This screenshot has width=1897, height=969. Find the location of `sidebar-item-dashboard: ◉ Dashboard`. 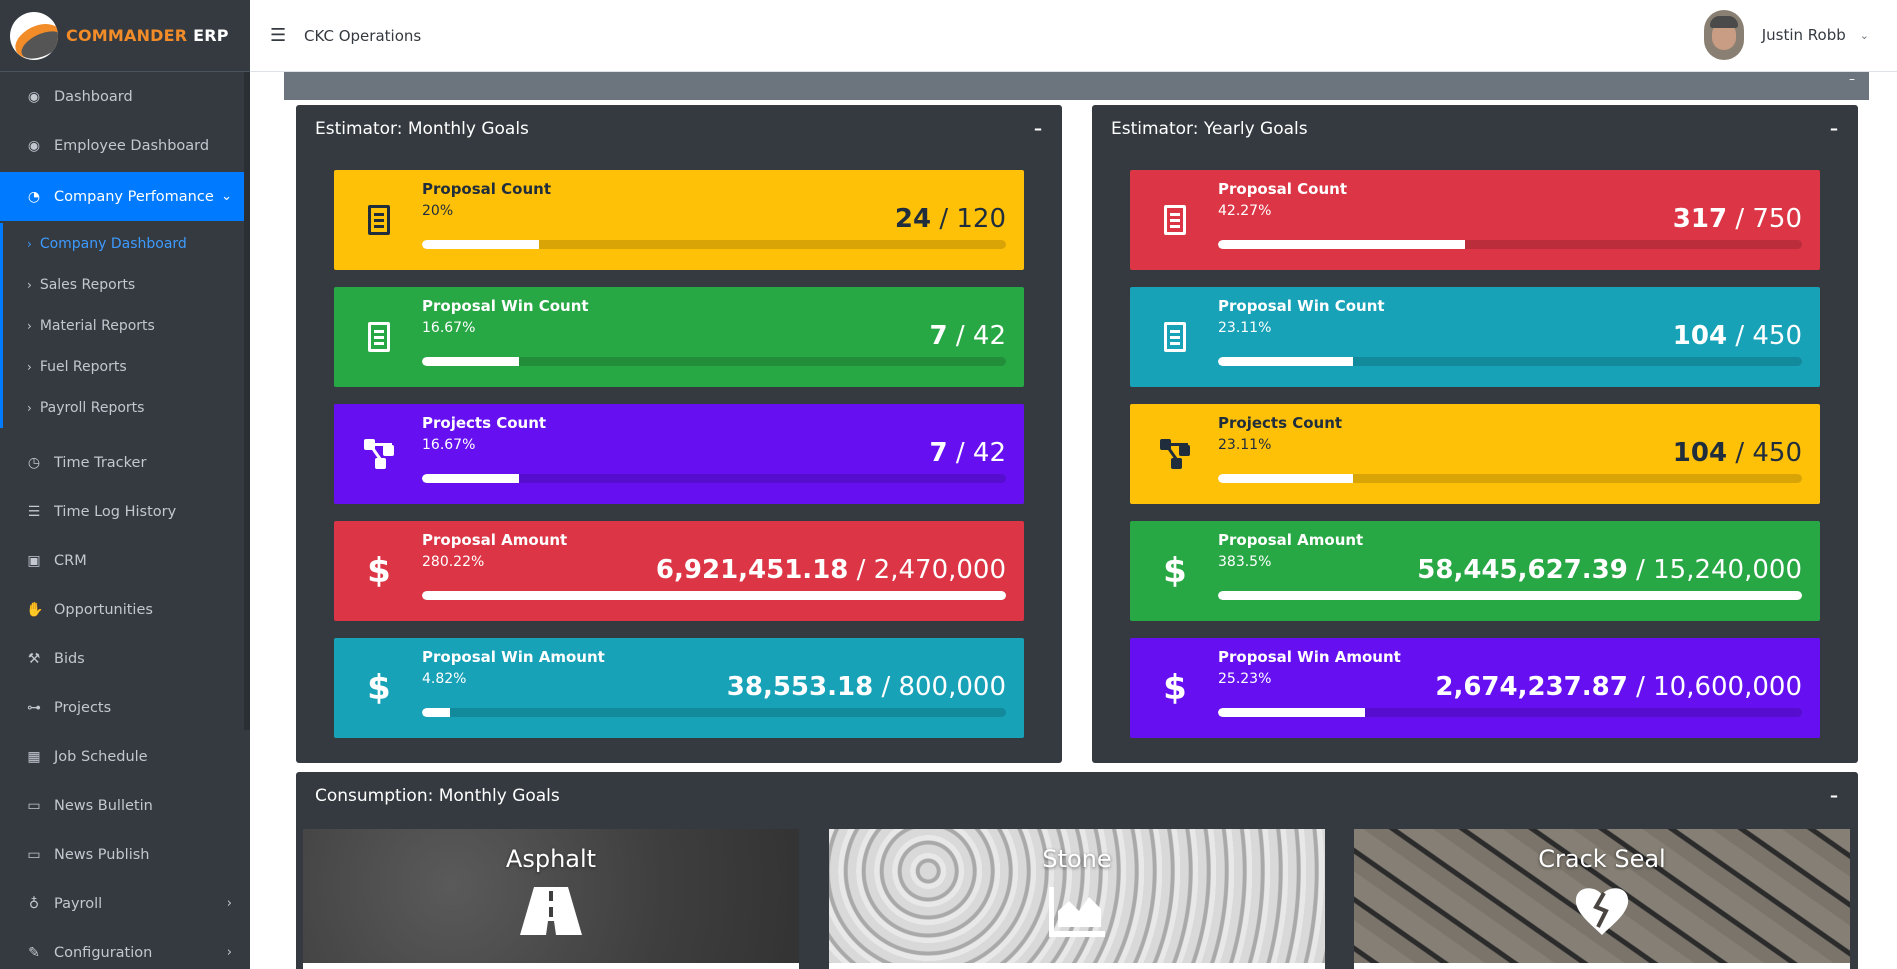

sidebar-item-dashboard: ◉ Dashboard is located at coordinates (125, 96).